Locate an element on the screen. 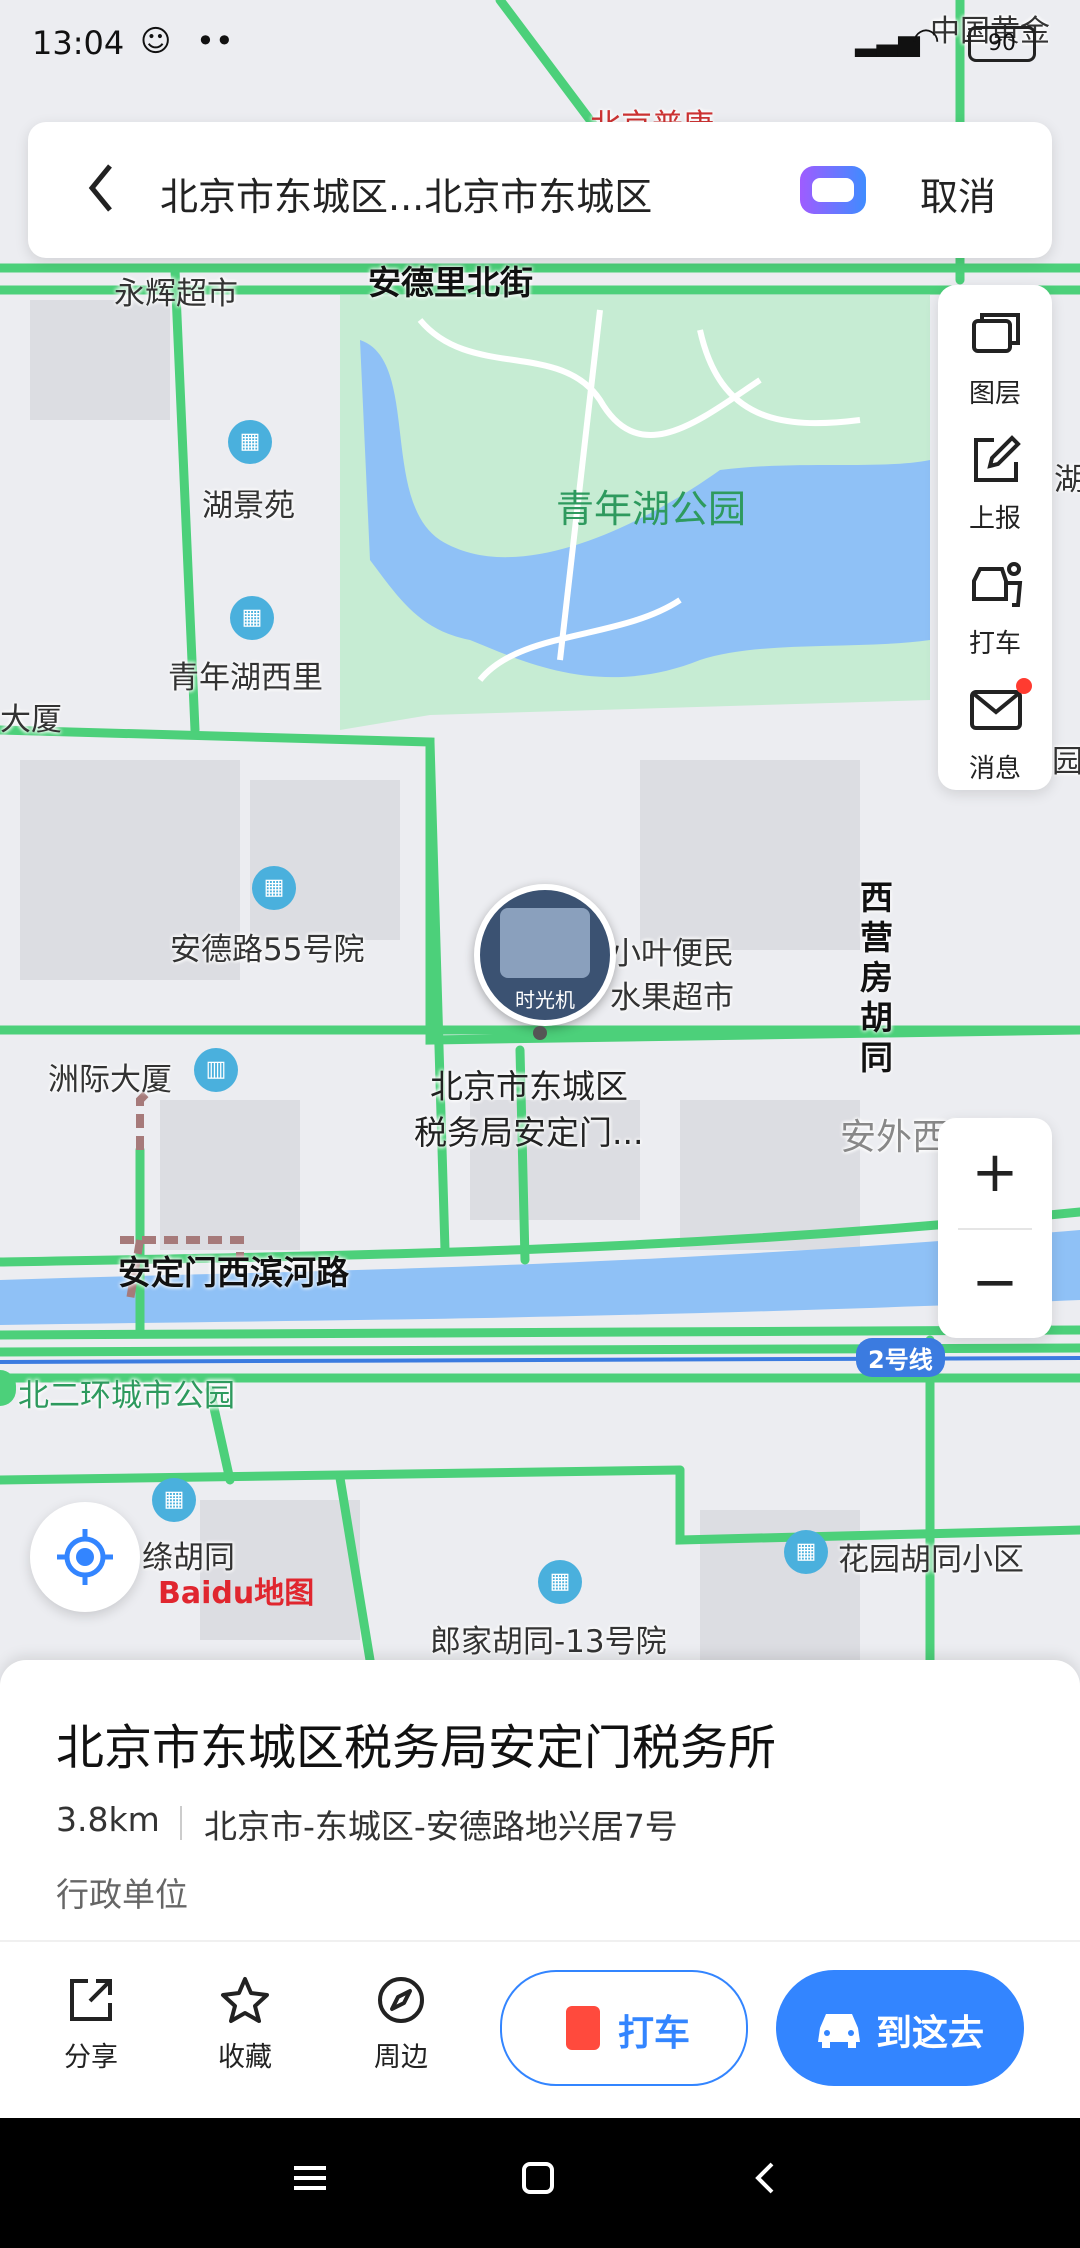 This screenshot has width=1080, height=2248. nearby-button: 周边 is located at coordinates (401, 2024).